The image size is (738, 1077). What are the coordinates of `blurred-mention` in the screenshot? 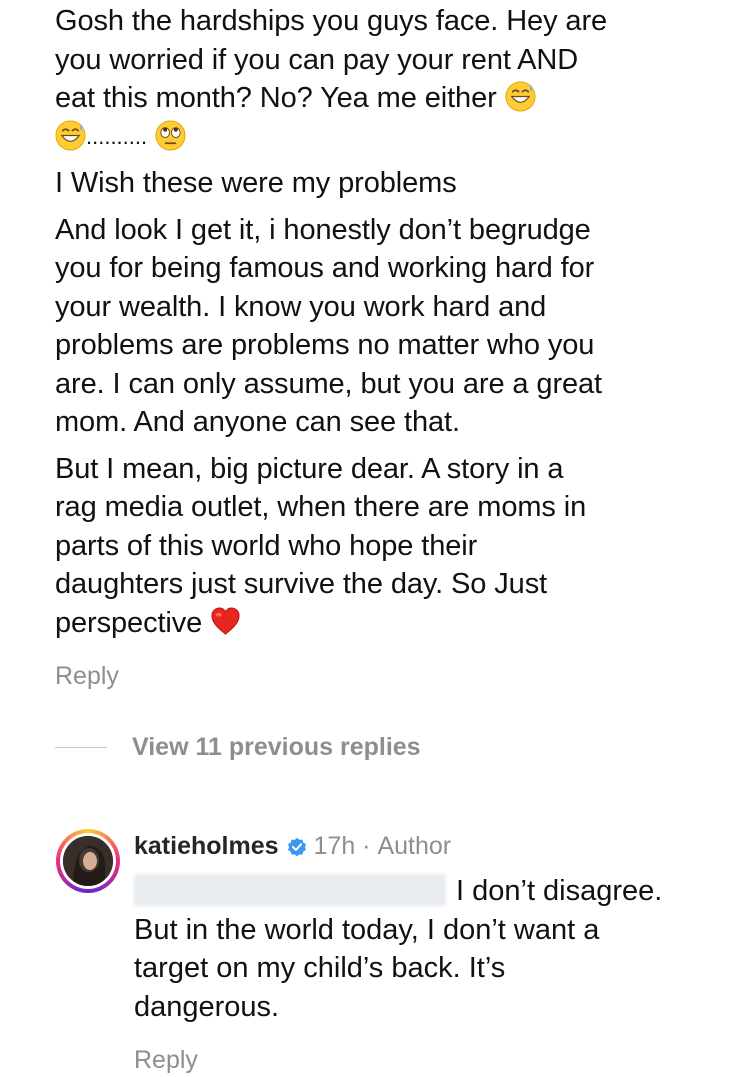 It's located at (290, 890).